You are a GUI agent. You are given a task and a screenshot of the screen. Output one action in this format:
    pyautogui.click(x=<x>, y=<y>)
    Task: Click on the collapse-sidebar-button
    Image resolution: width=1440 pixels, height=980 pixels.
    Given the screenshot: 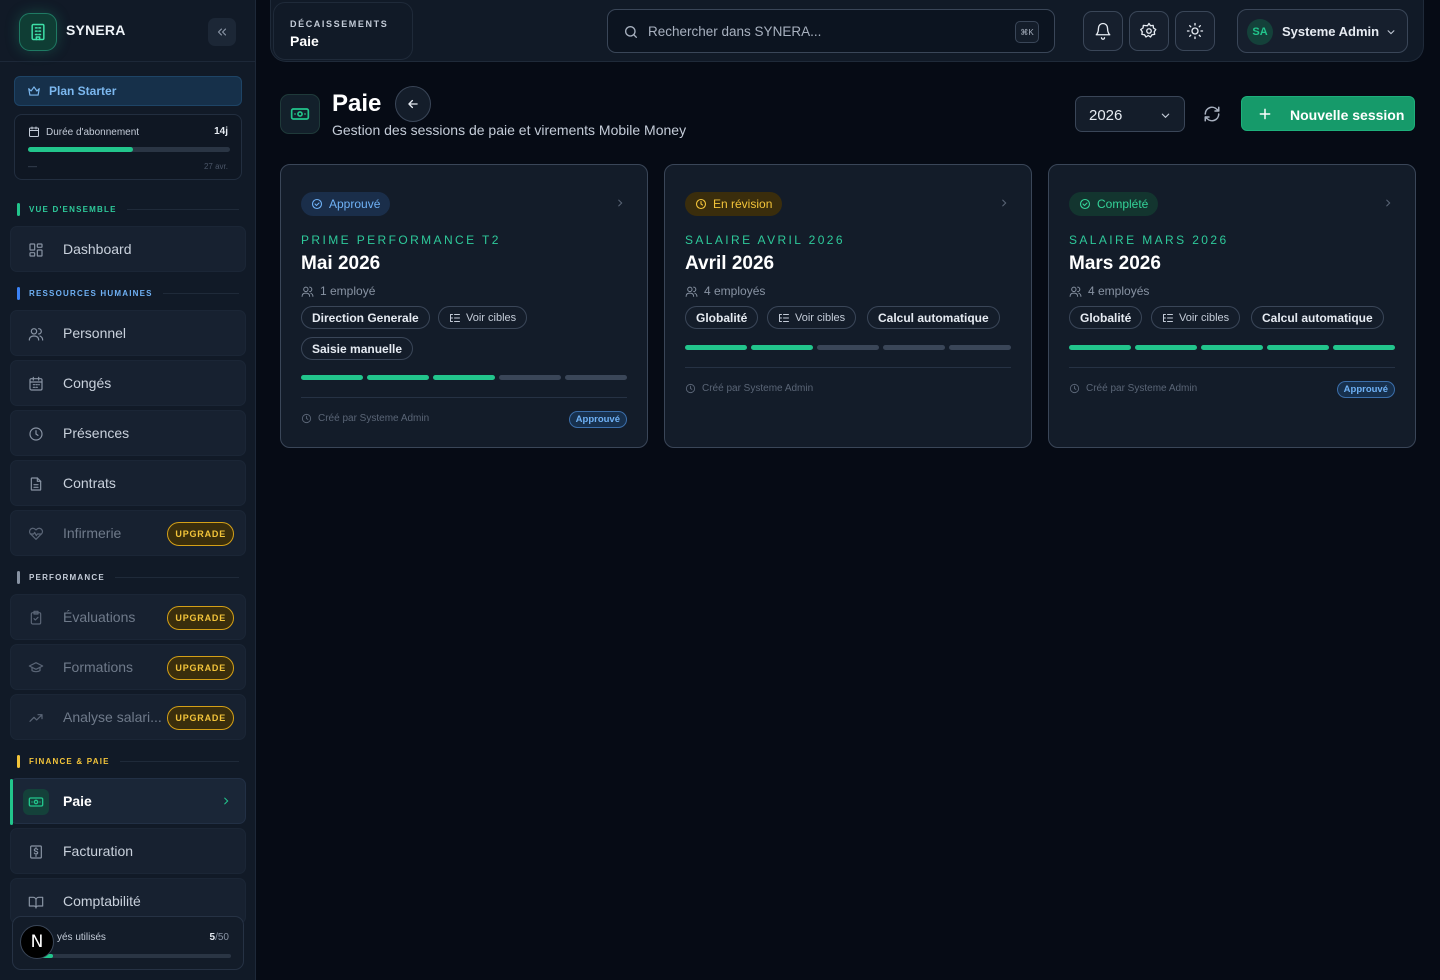 What is the action you would take?
    pyautogui.click(x=222, y=32)
    